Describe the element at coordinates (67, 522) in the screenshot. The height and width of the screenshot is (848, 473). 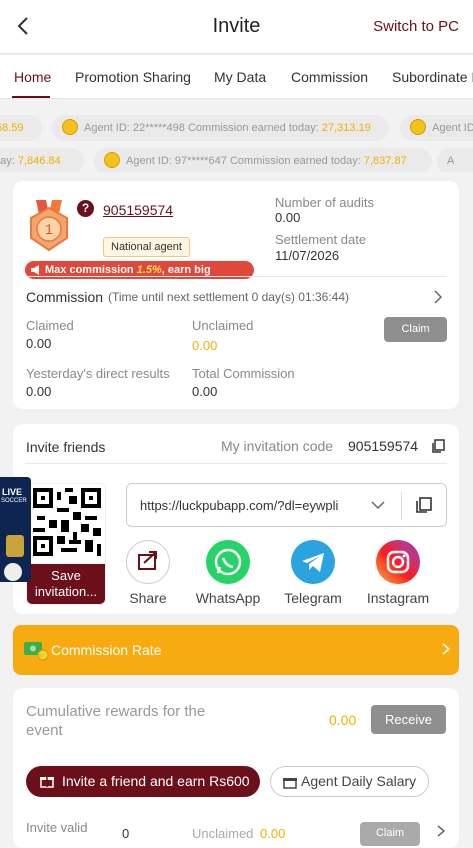
I see `qr-code-icon` at that location.